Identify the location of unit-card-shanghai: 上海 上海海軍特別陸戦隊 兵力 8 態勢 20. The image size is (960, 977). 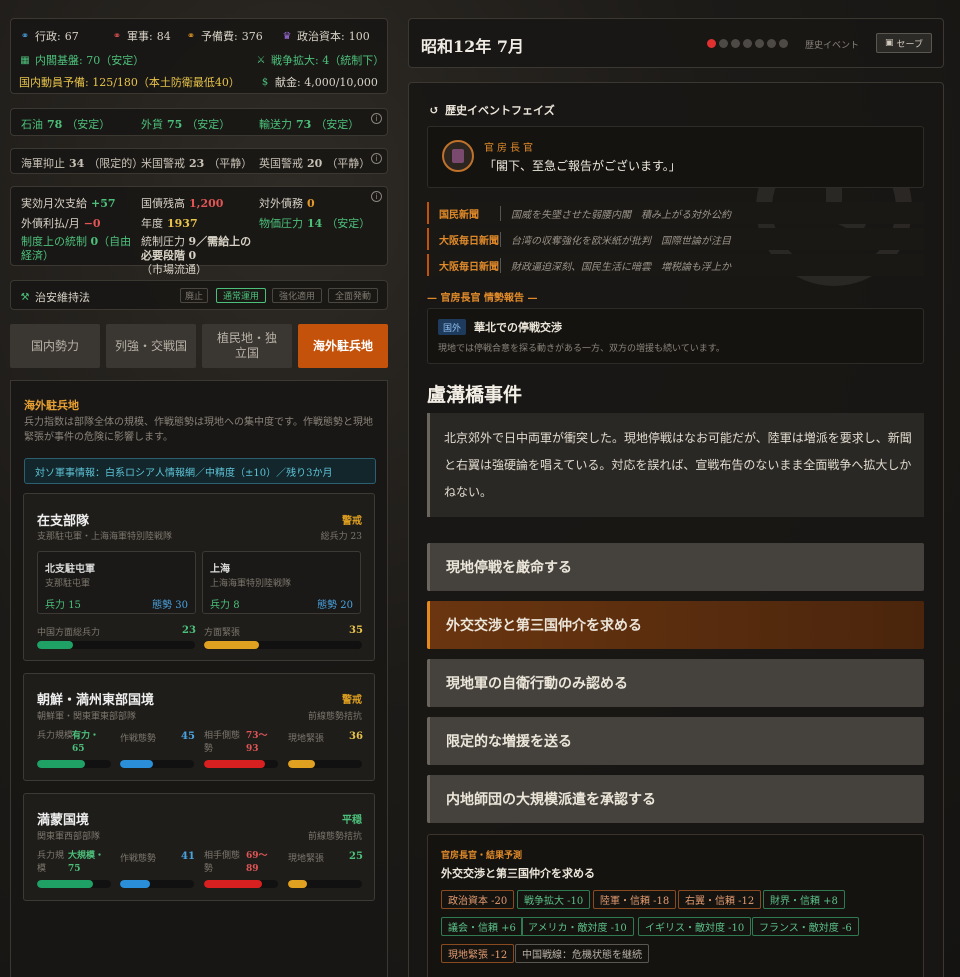
(281, 582).